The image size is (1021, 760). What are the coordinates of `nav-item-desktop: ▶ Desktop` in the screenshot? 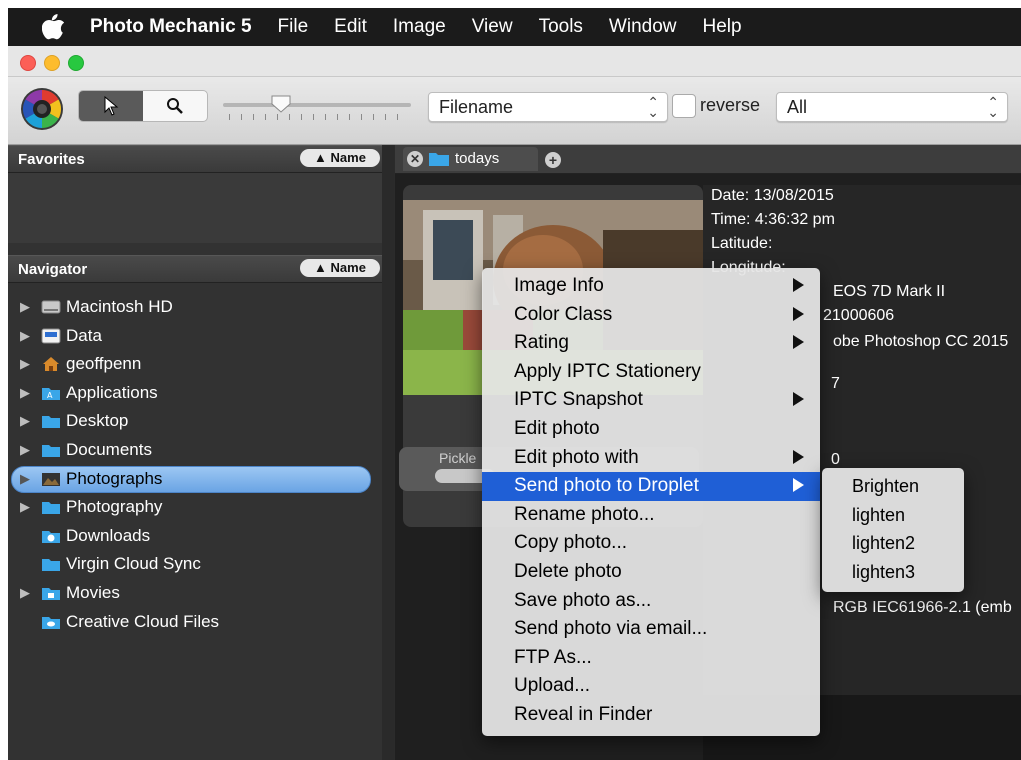 It's located at (195, 421).